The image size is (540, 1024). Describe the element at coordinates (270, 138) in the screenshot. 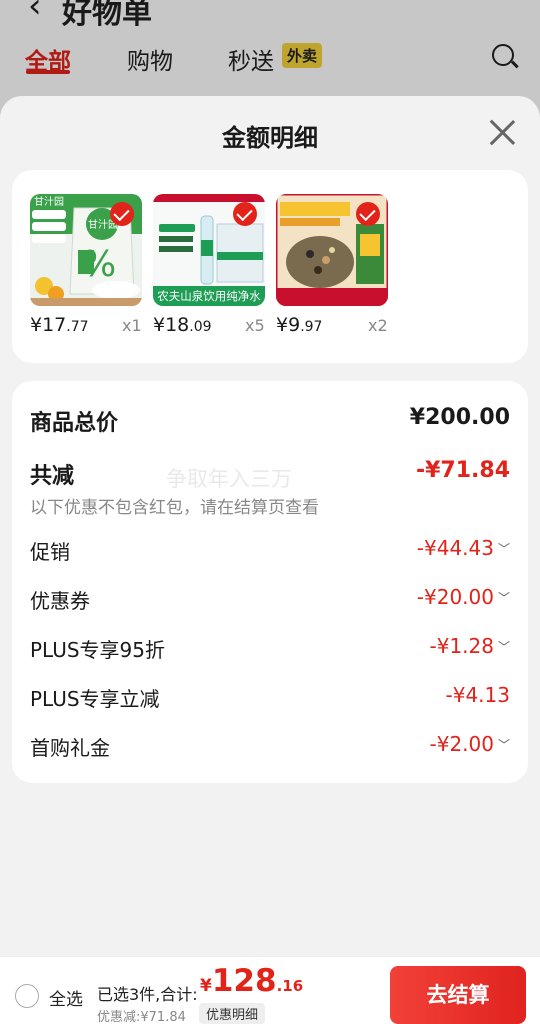

I see `sheet-title: 金额明细` at that location.